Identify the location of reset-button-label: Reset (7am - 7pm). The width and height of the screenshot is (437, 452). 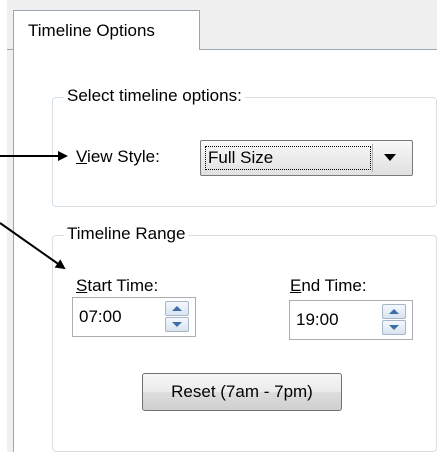
(242, 391).